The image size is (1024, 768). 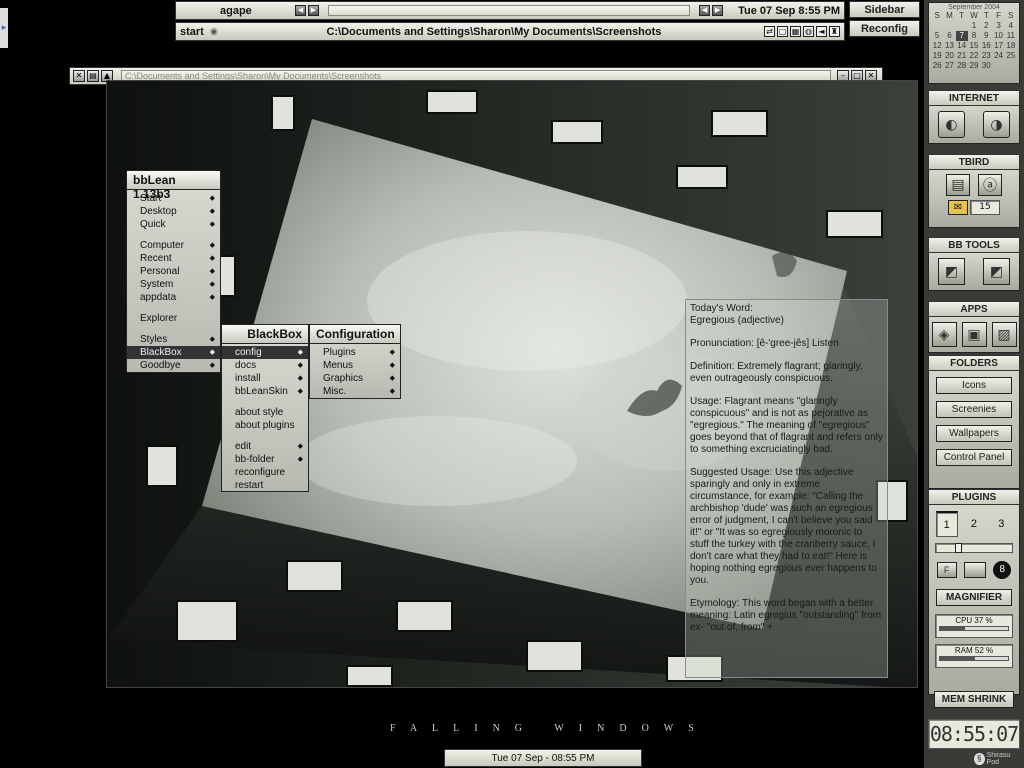 What do you see at coordinates (951, 124) in the screenshot?
I see `browser-icon: ◐` at bounding box center [951, 124].